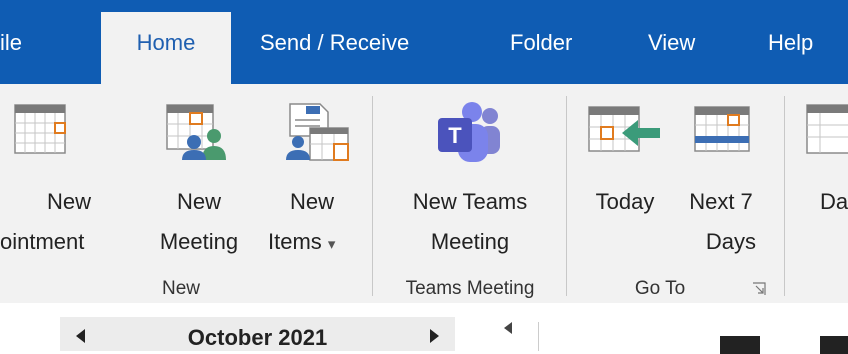 Image resolution: width=848 pixels, height=354 pixels. What do you see at coordinates (660, 288) in the screenshot?
I see `group-label-go-to: Go To` at bounding box center [660, 288].